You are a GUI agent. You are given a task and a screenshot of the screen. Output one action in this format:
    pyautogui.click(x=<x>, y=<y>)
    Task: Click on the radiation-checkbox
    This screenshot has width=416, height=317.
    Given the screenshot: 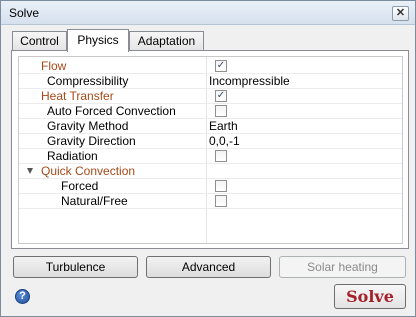 What is the action you would take?
    pyautogui.click(x=221, y=156)
    